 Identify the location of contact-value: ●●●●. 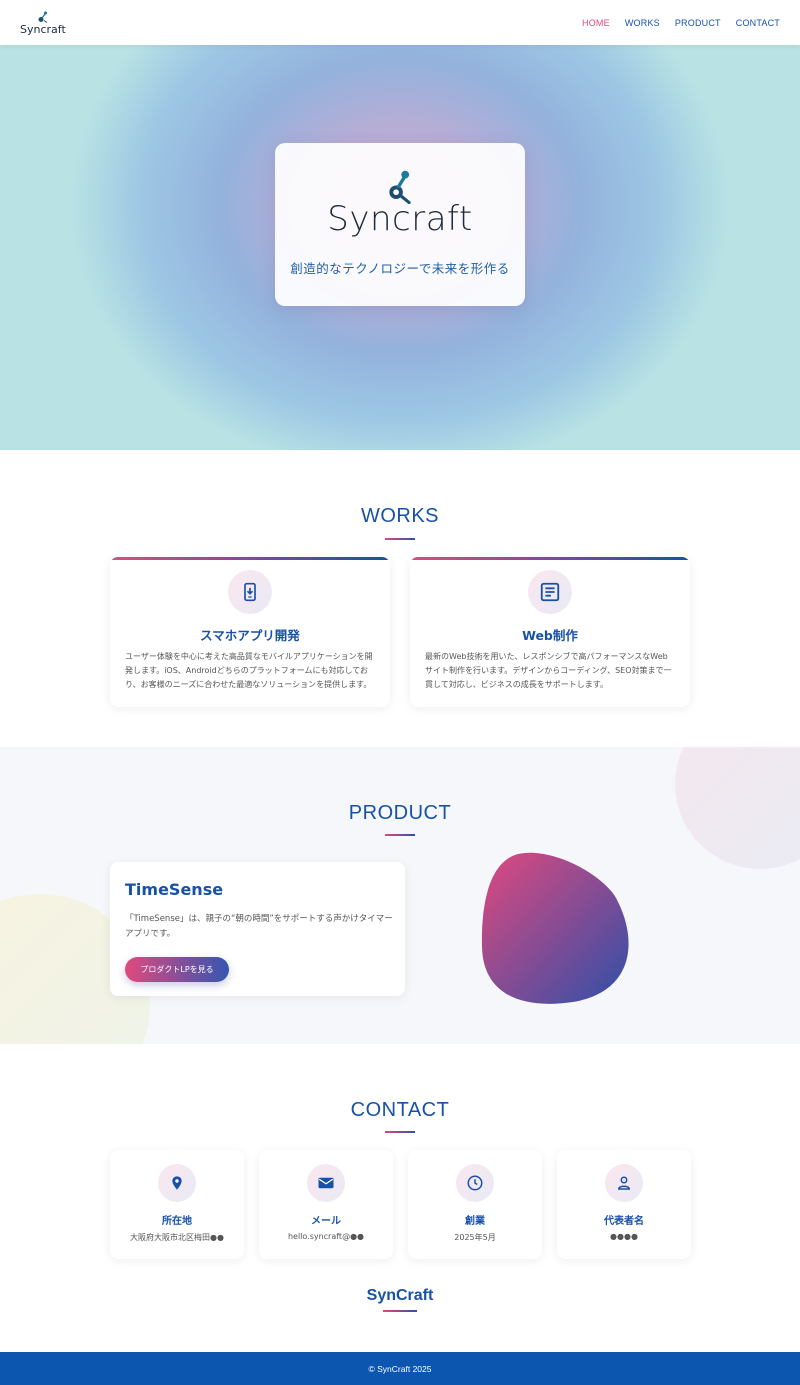
(624, 1236).